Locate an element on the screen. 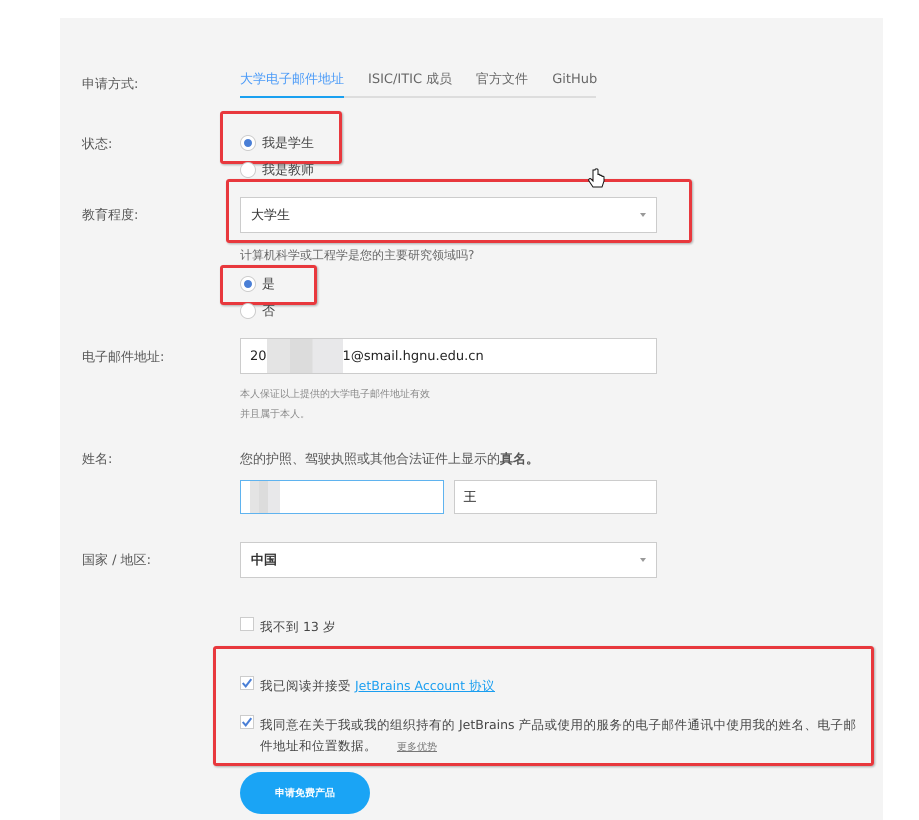  checkbox-row: 我不到 13 岁 is located at coordinates (448, 626).